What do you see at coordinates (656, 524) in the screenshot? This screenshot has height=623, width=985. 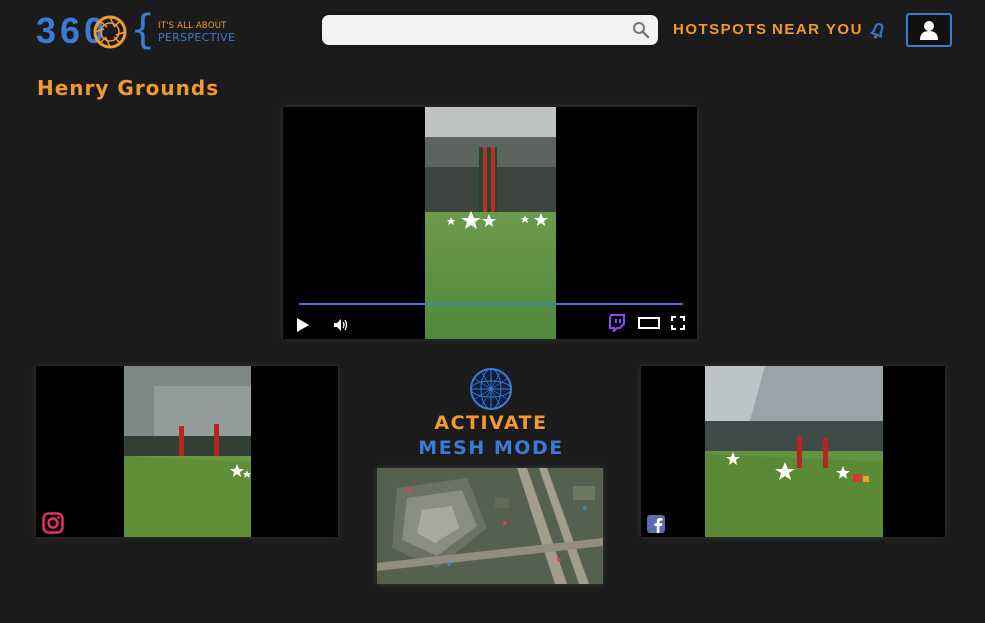 I see `facebook-icon` at bounding box center [656, 524].